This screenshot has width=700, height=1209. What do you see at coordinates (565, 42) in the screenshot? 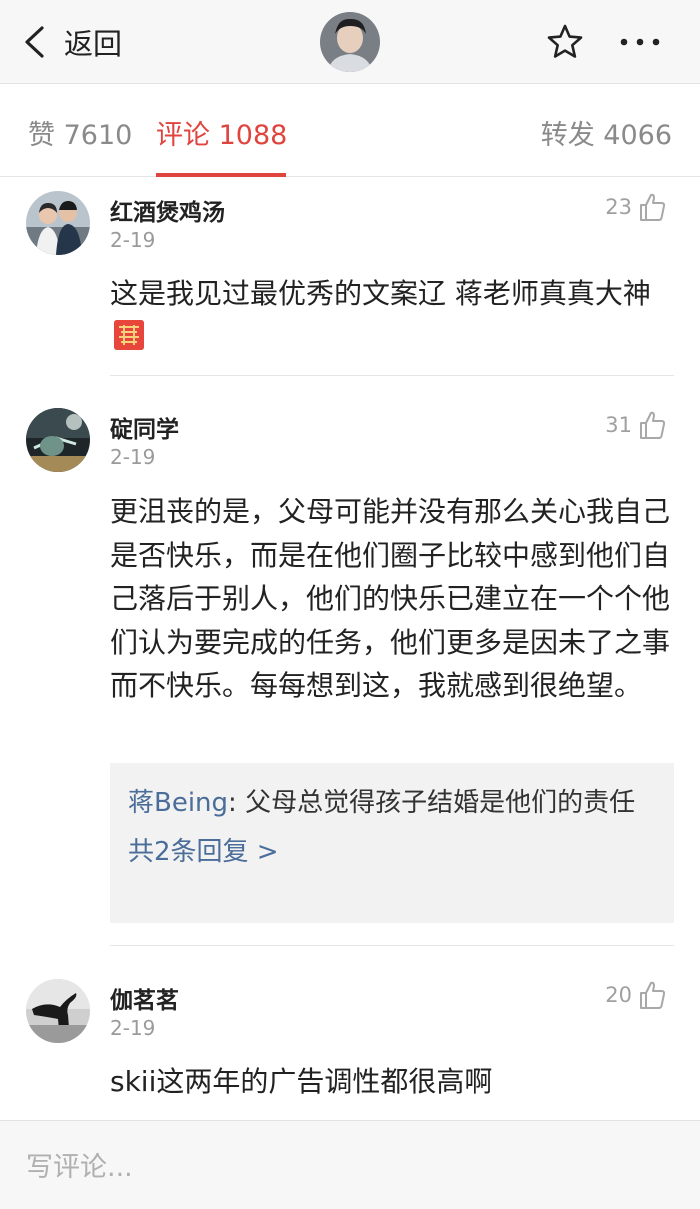
I see `star-icon` at bounding box center [565, 42].